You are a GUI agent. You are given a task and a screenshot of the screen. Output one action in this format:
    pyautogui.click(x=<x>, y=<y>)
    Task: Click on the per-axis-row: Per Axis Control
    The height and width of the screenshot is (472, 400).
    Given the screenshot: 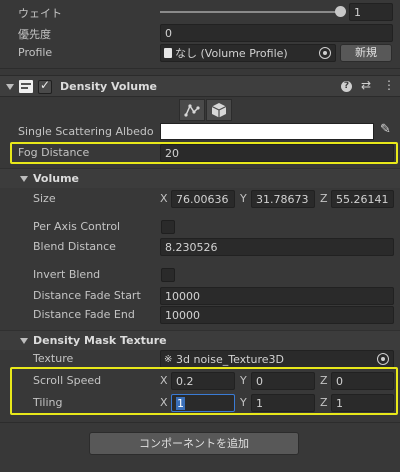 What is the action you would take?
    pyautogui.click(x=200, y=227)
    